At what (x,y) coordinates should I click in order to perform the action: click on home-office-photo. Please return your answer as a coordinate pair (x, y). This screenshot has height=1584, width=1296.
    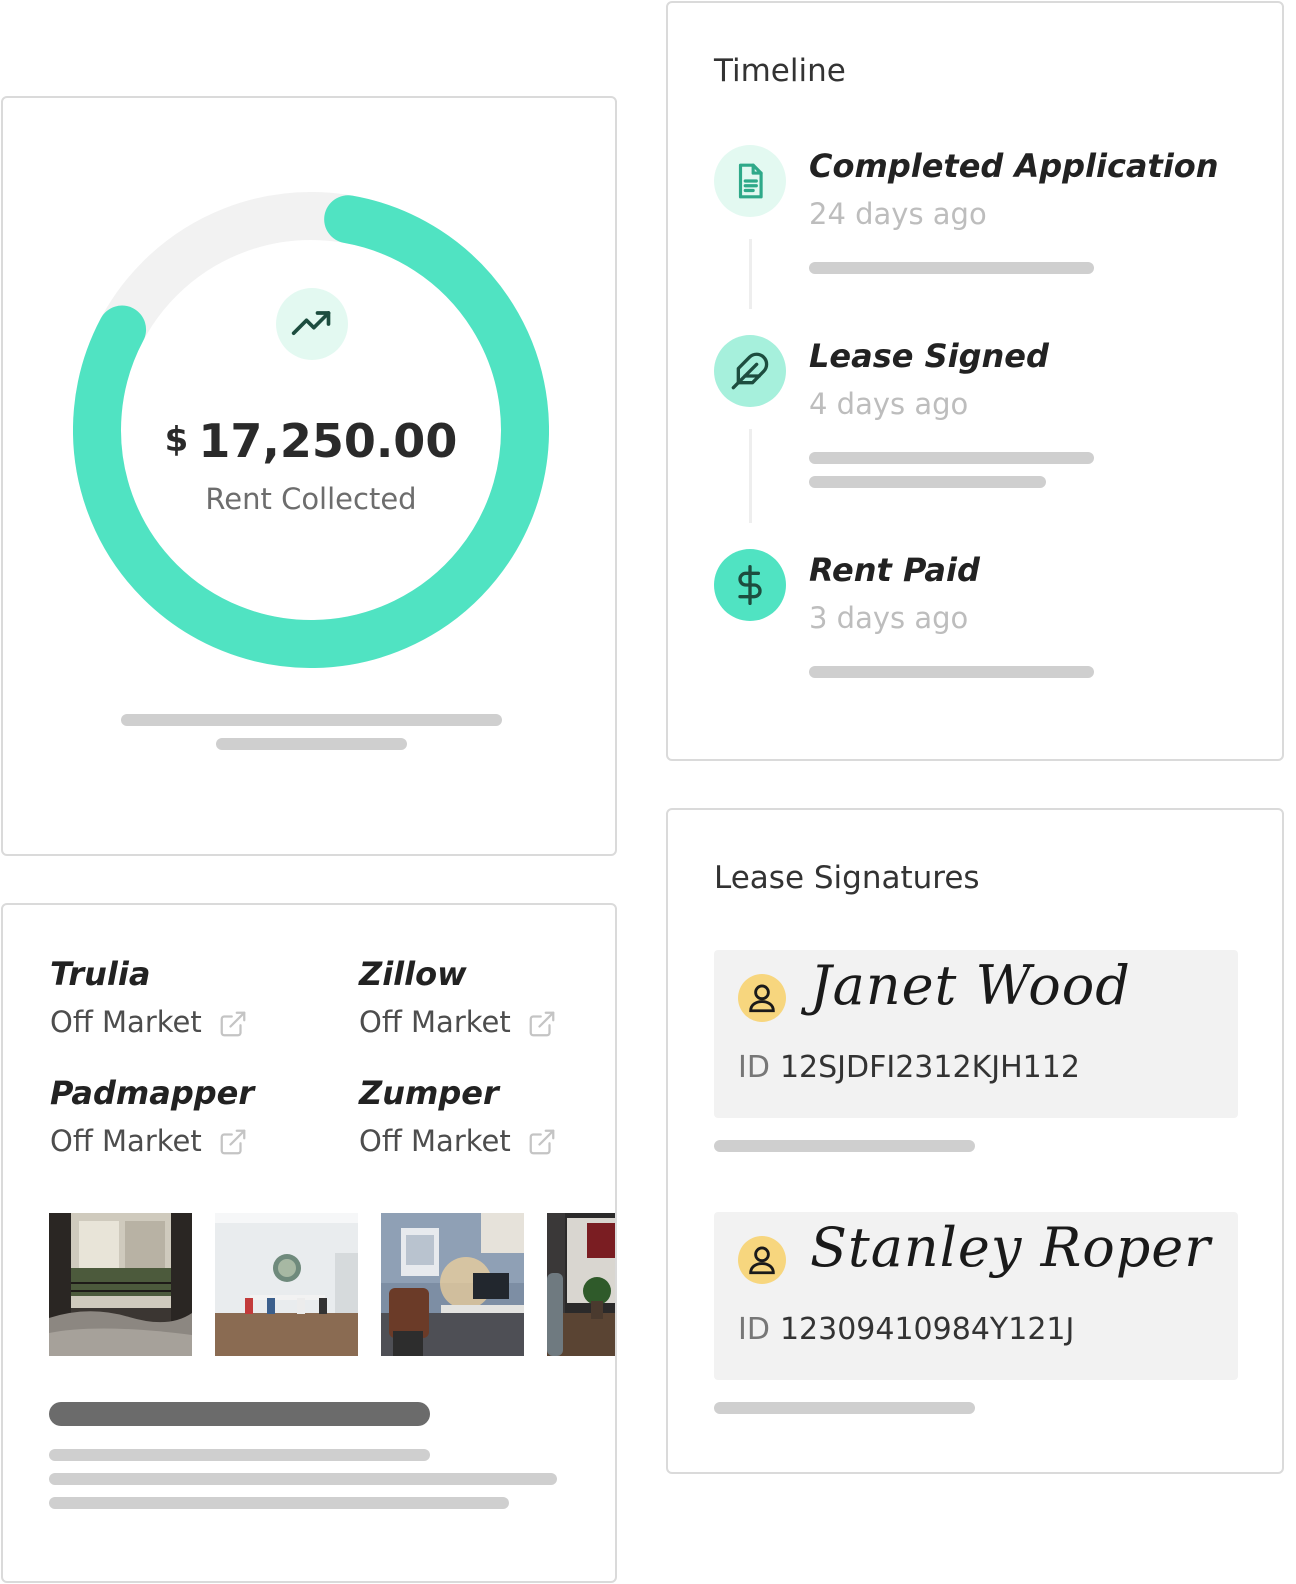
    Looking at the image, I should click on (452, 1284).